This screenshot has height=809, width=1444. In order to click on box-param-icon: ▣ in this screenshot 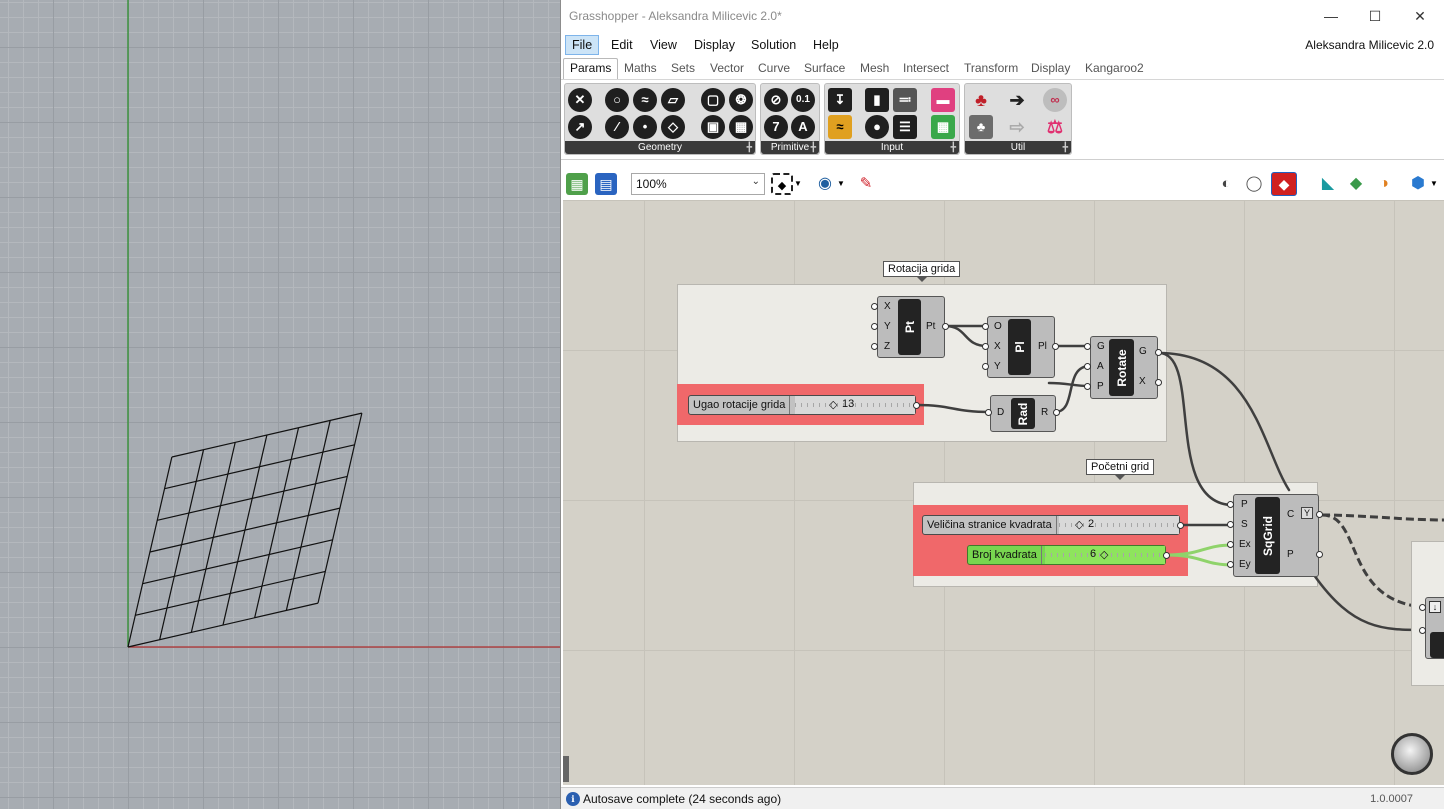, I will do `click(713, 127)`.